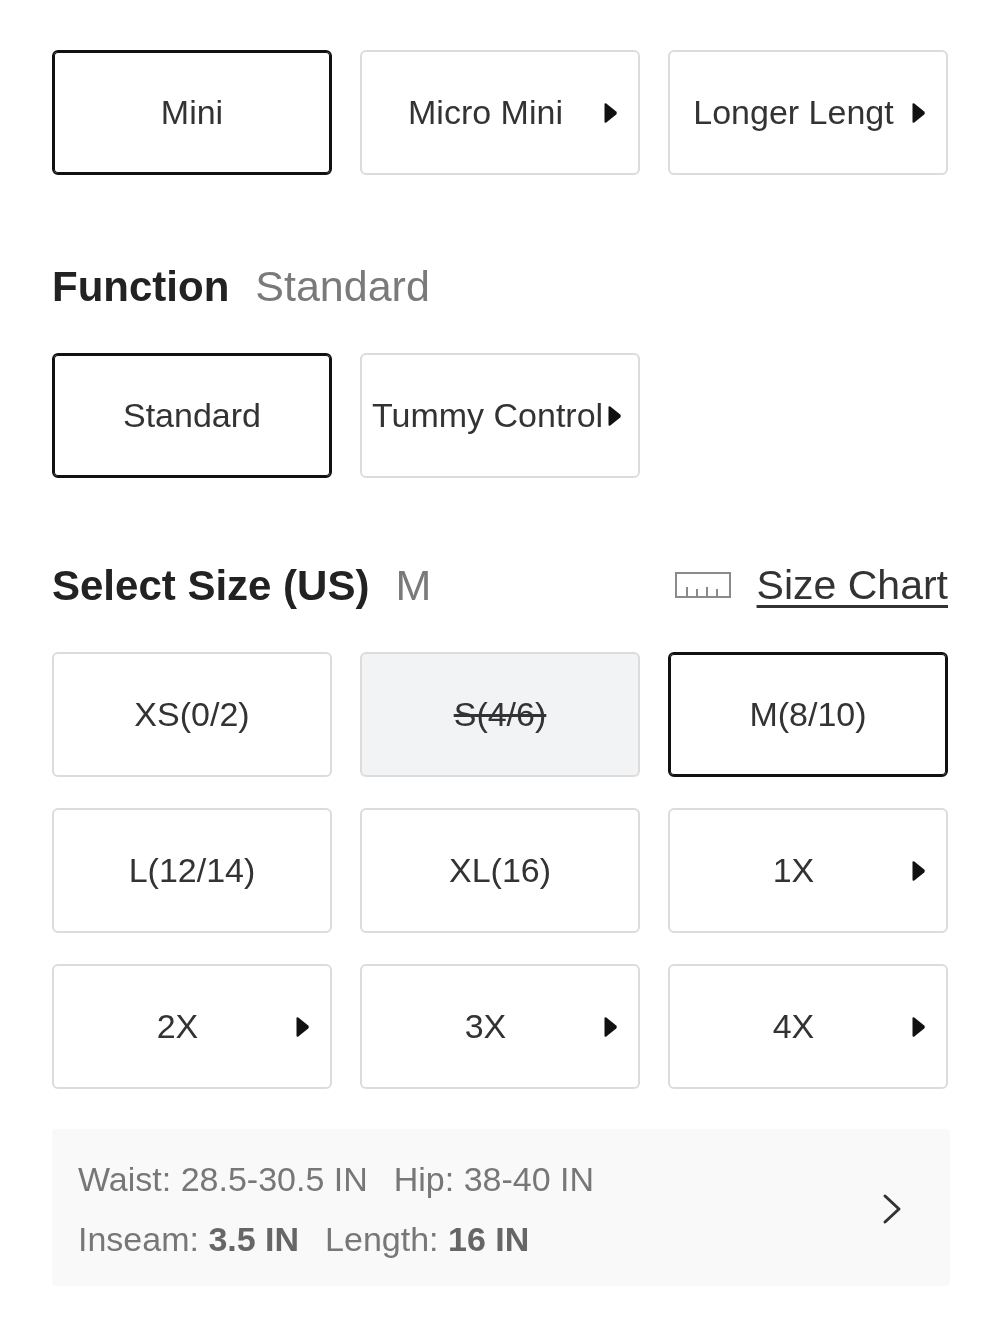  What do you see at coordinates (192, 1026) in the screenshot?
I see `option-button: 2X` at bounding box center [192, 1026].